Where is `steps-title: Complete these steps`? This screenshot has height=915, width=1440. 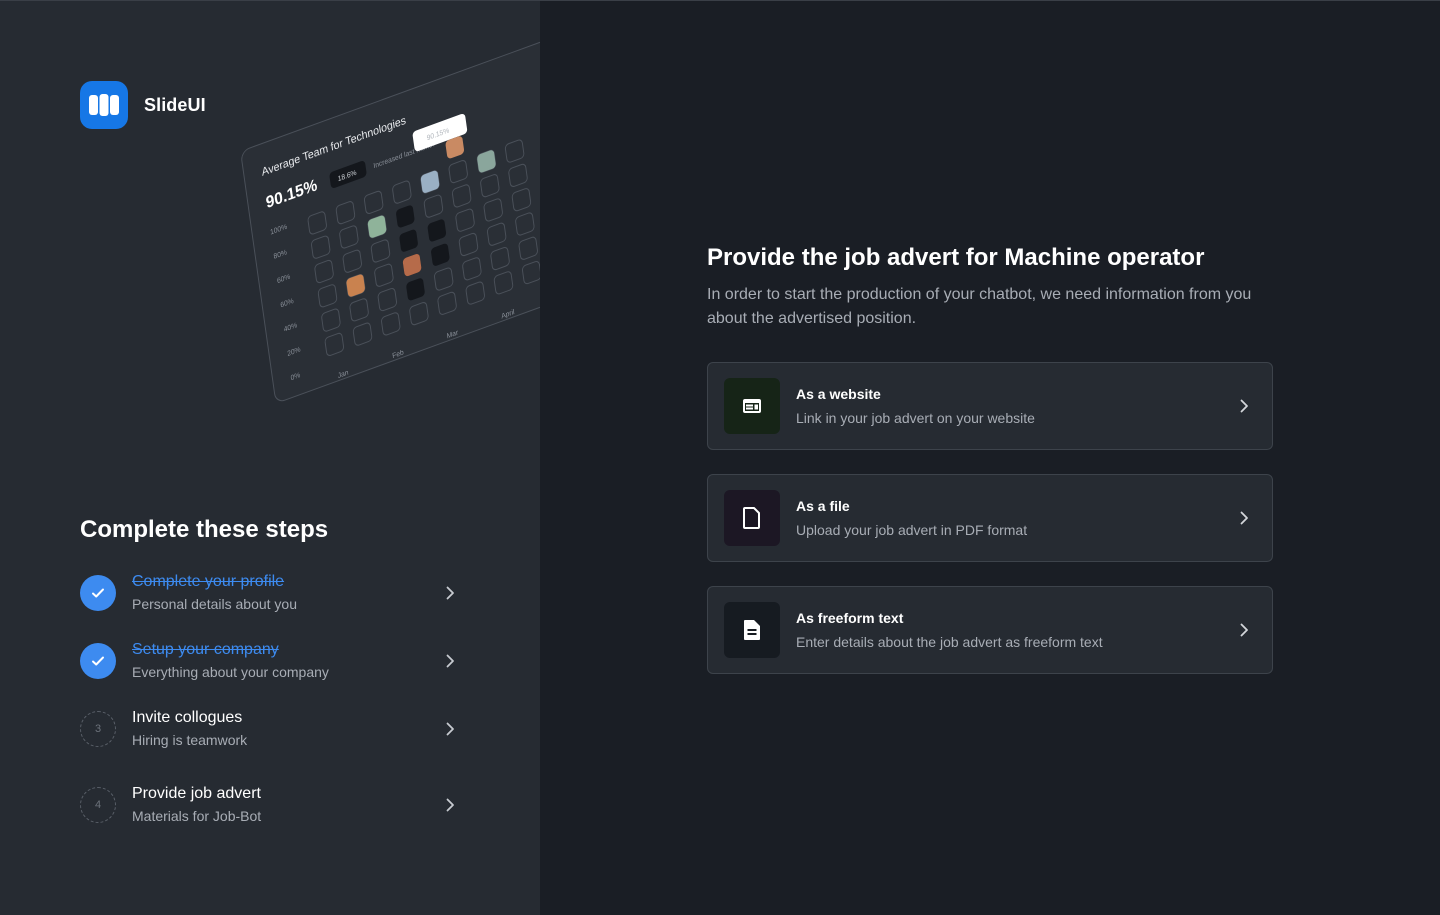 steps-title: Complete these steps is located at coordinates (204, 529).